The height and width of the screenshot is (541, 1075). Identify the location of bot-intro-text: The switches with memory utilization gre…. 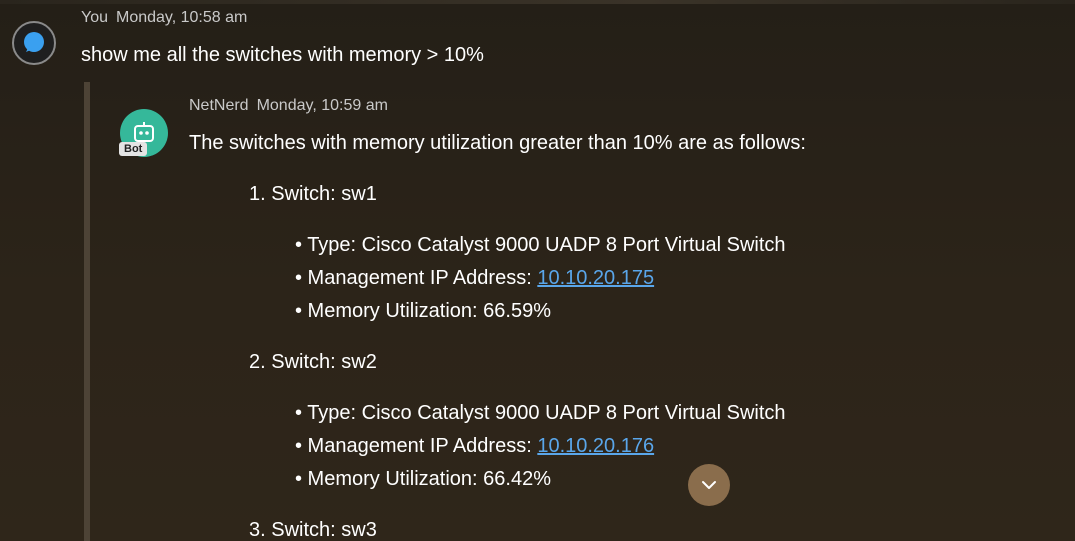
(497, 143).